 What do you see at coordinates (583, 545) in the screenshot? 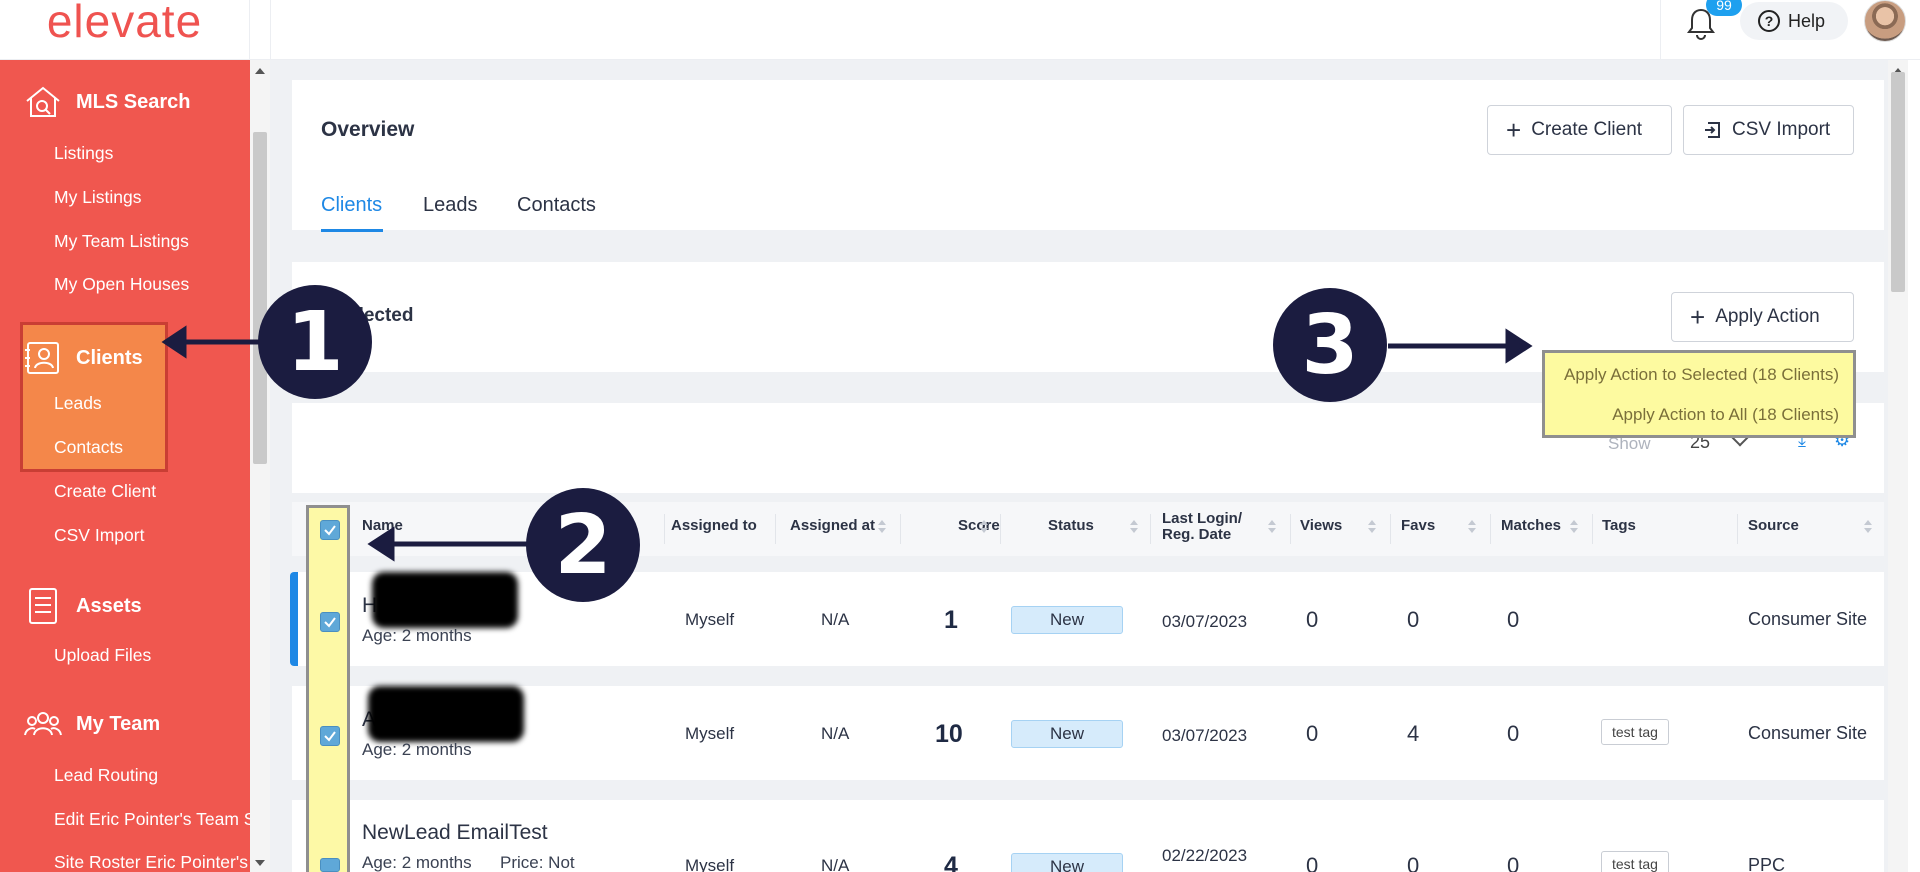
I see `annotation-step-2: 2` at bounding box center [583, 545].